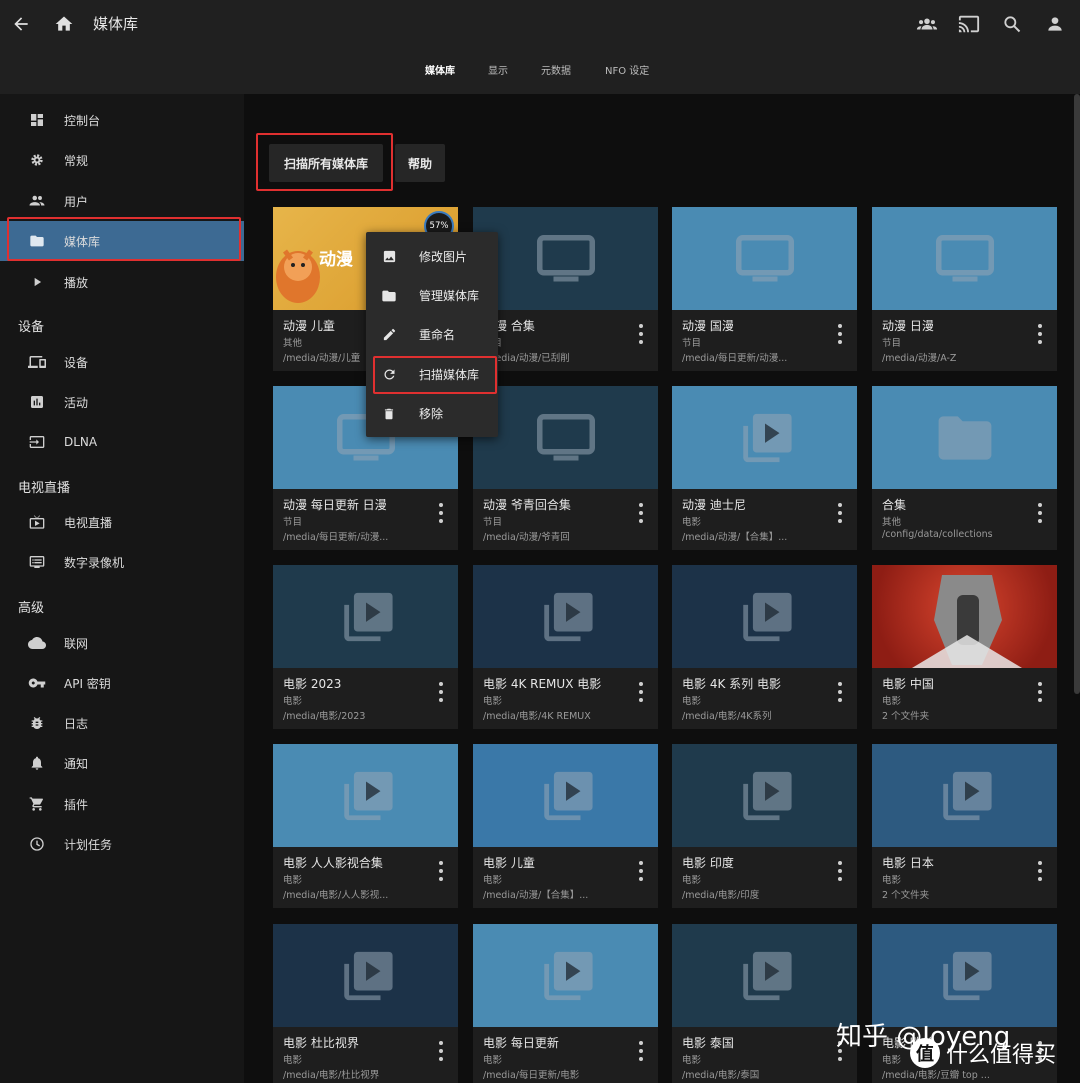  What do you see at coordinates (122, 643) in the screenshot?
I see `sidebar-item-networking: 联网` at bounding box center [122, 643].